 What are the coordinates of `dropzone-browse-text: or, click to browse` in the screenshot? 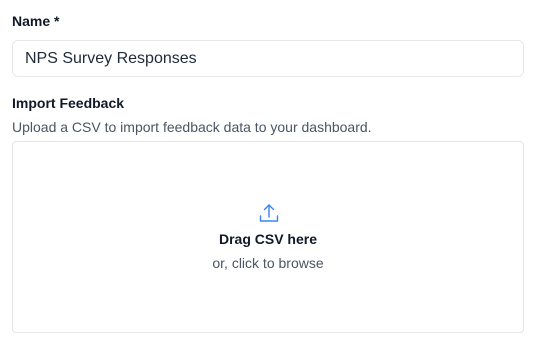 It's located at (268, 263).